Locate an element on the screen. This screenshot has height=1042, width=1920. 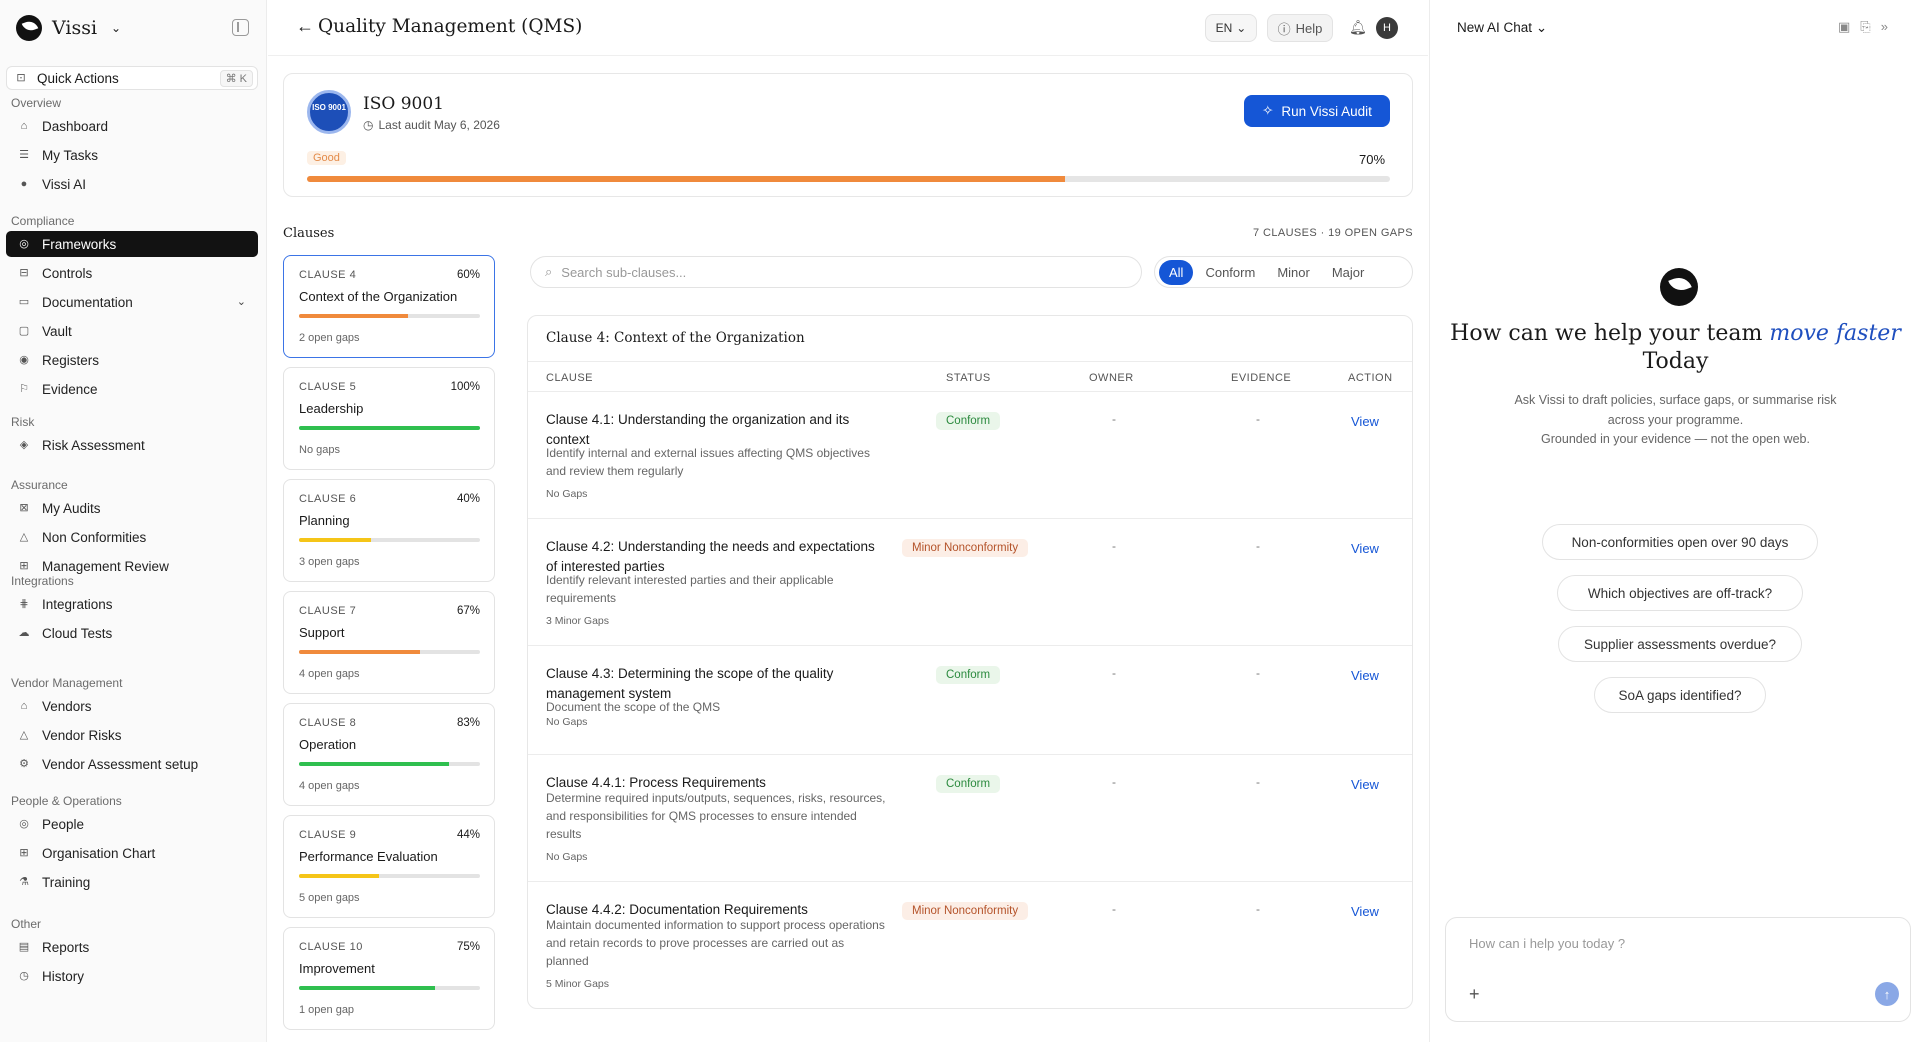
sidebar-item-registers: ◉ Registers is located at coordinates (132, 360).